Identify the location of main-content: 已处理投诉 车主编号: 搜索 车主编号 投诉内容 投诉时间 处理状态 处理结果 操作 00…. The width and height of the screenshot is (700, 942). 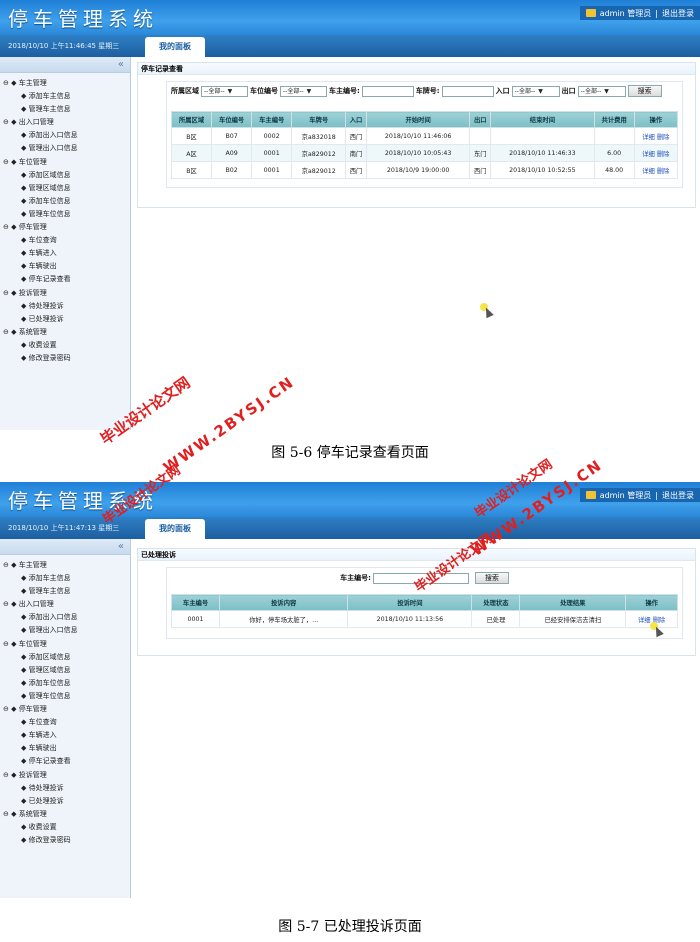
(416, 602).